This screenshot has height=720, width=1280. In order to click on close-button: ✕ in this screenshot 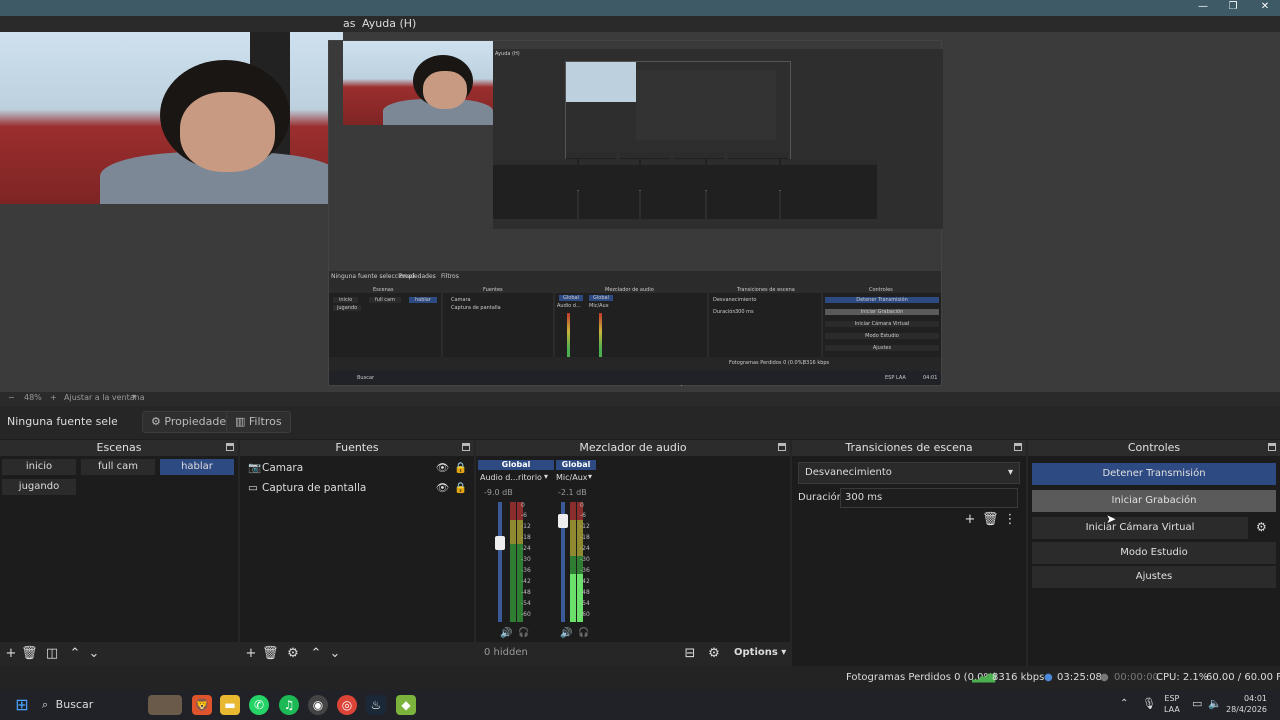, I will do `click(1265, 8)`.